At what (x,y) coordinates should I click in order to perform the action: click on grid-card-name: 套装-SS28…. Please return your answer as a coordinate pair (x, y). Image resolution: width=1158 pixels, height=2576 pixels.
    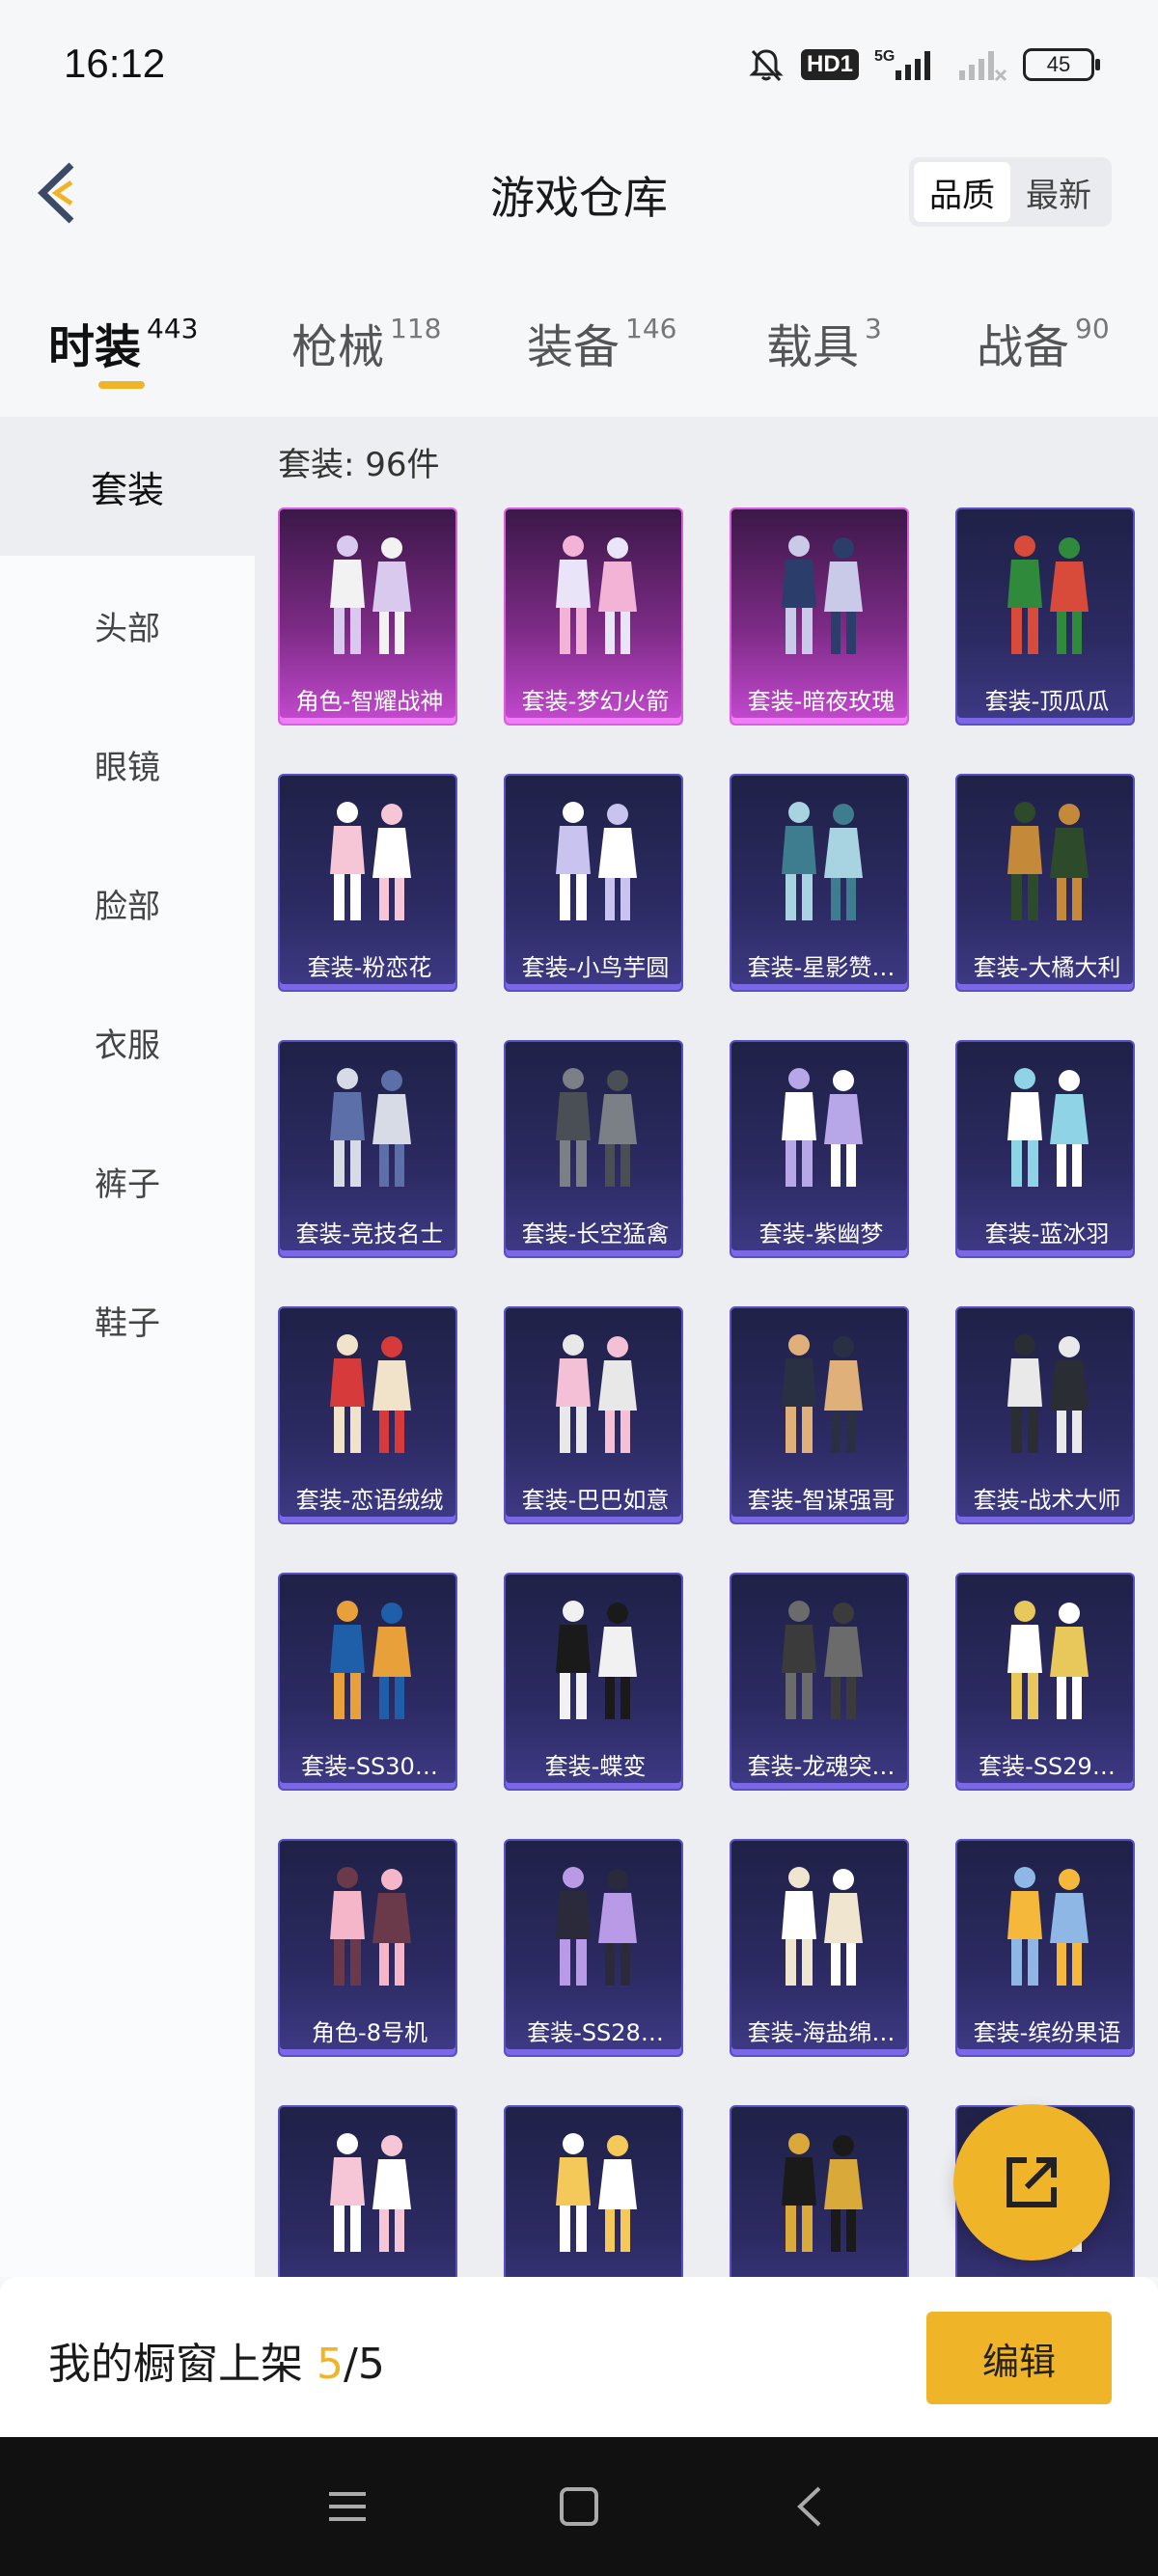
    Looking at the image, I should click on (595, 2032).